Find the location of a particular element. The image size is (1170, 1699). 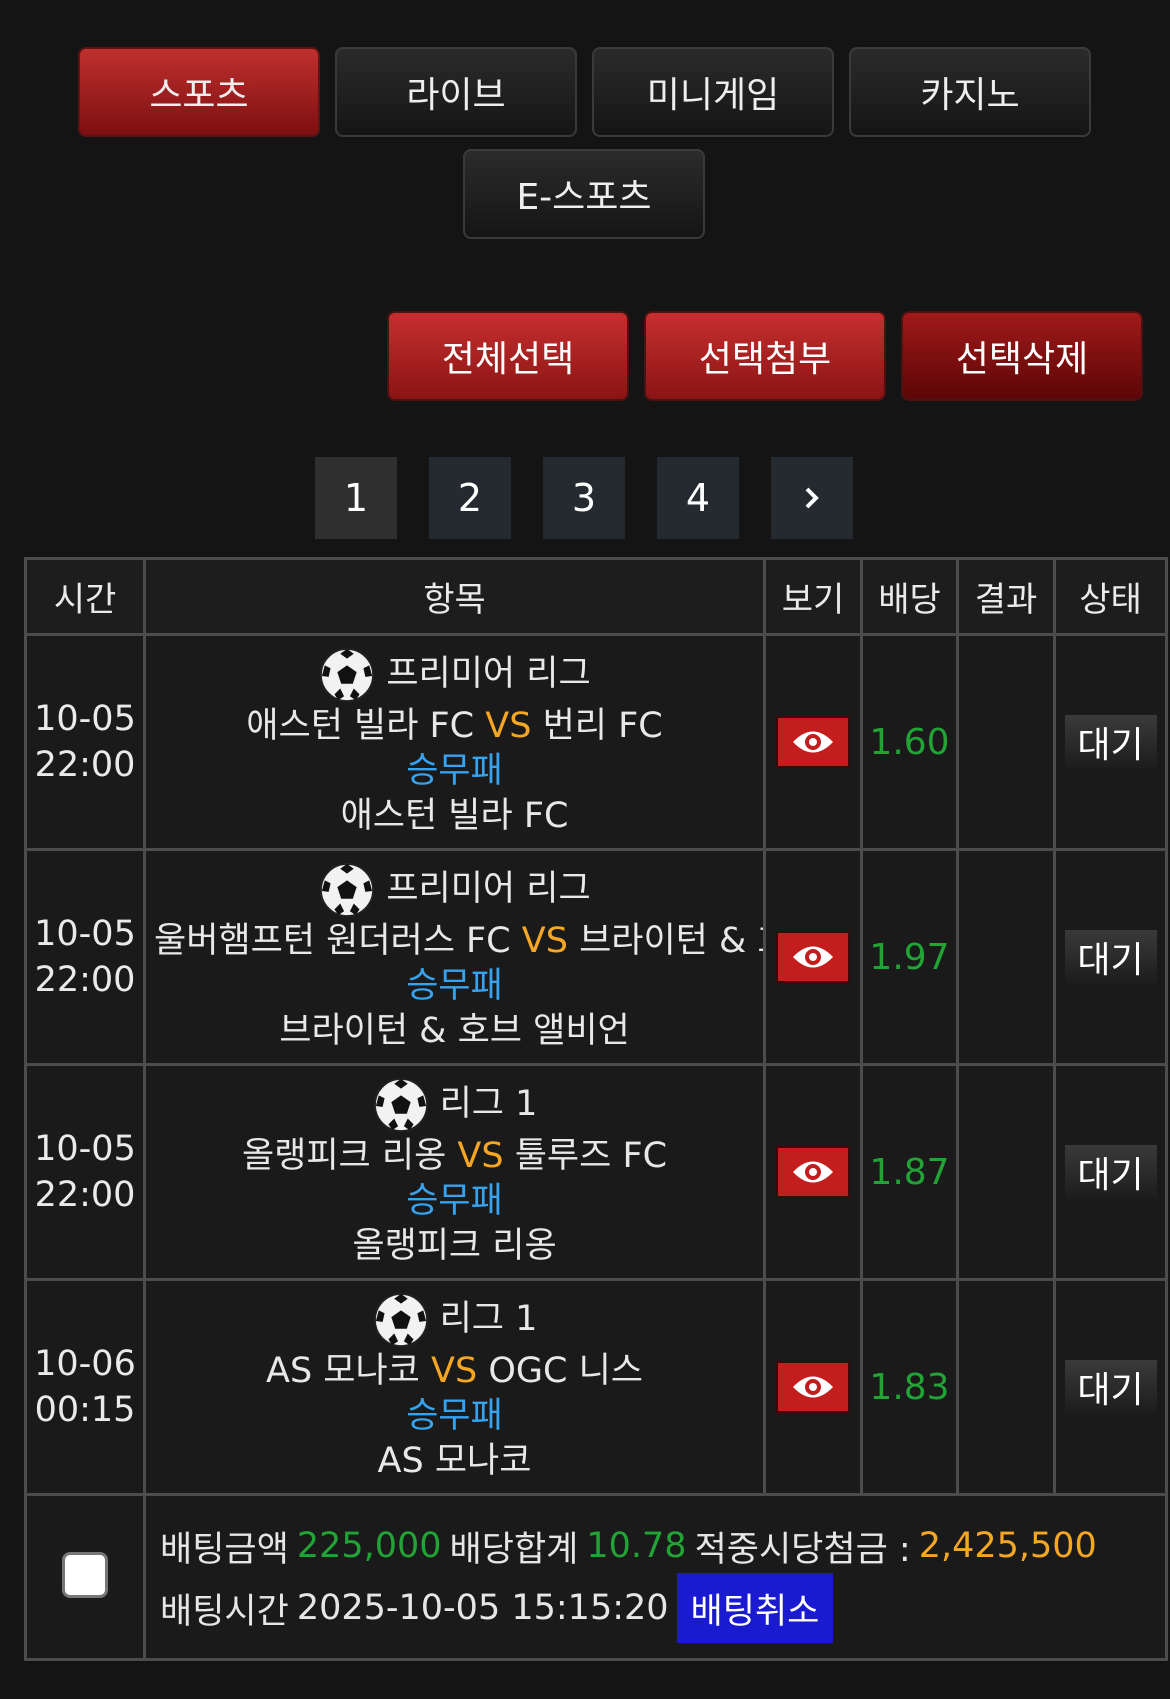

match-line: 울버햄프턴 원더러스 FC VS 브라이턴 & 호브 앨비언 is located at coordinates (455, 941).